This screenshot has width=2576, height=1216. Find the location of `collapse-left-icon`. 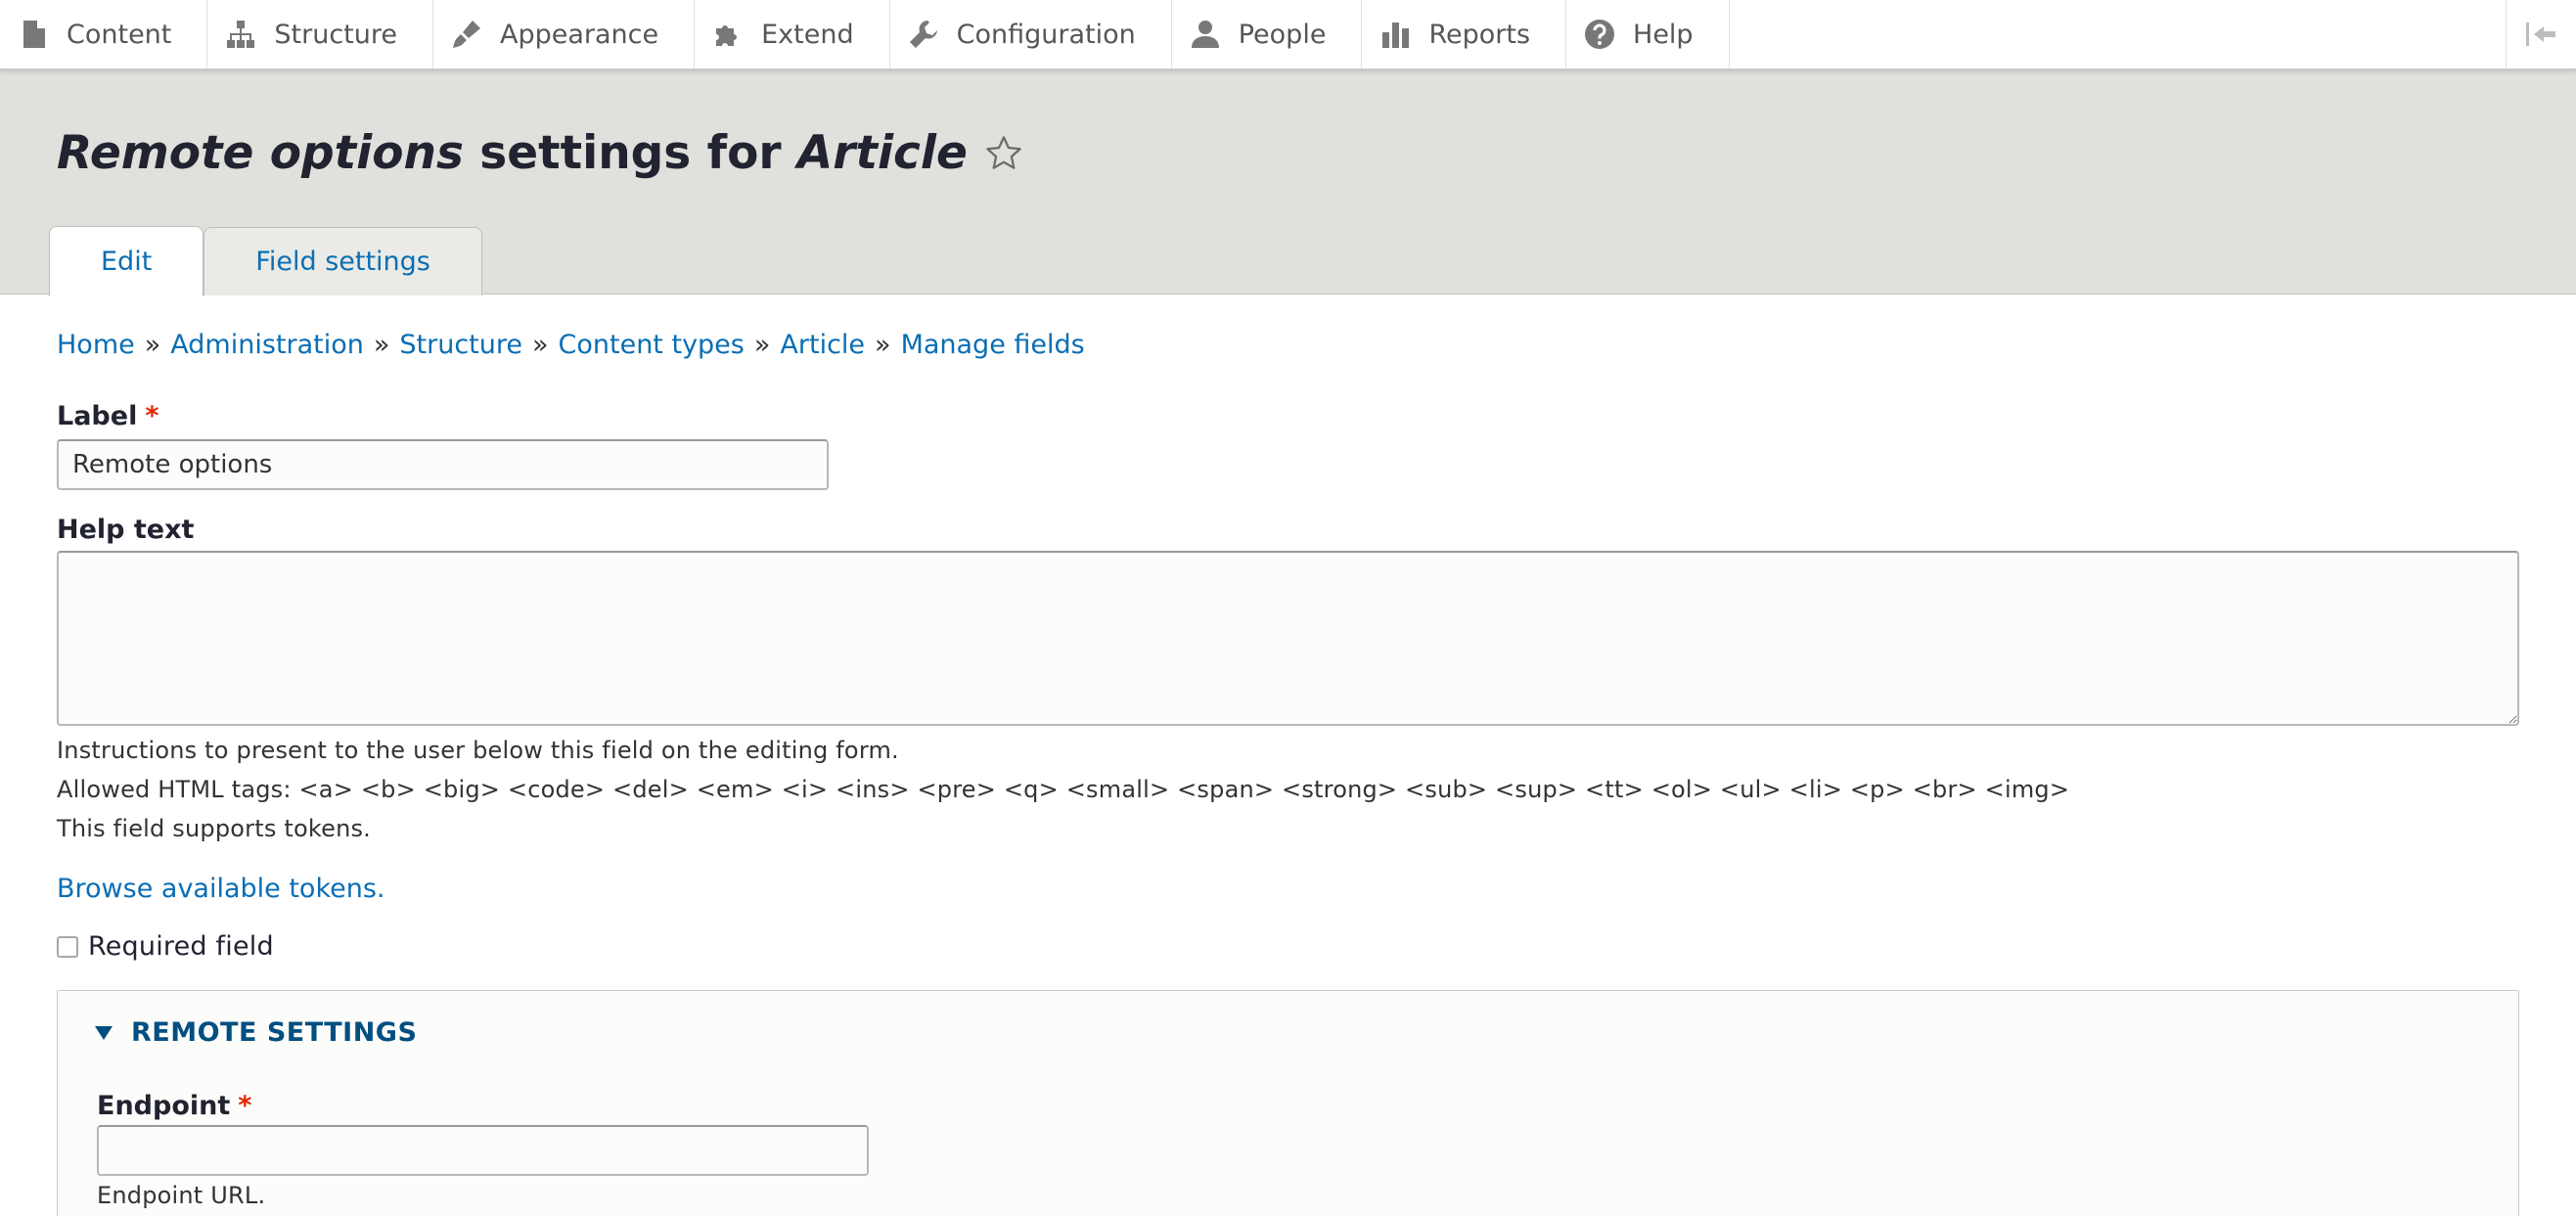

collapse-left-icon is located at coordinates (2540, 34).